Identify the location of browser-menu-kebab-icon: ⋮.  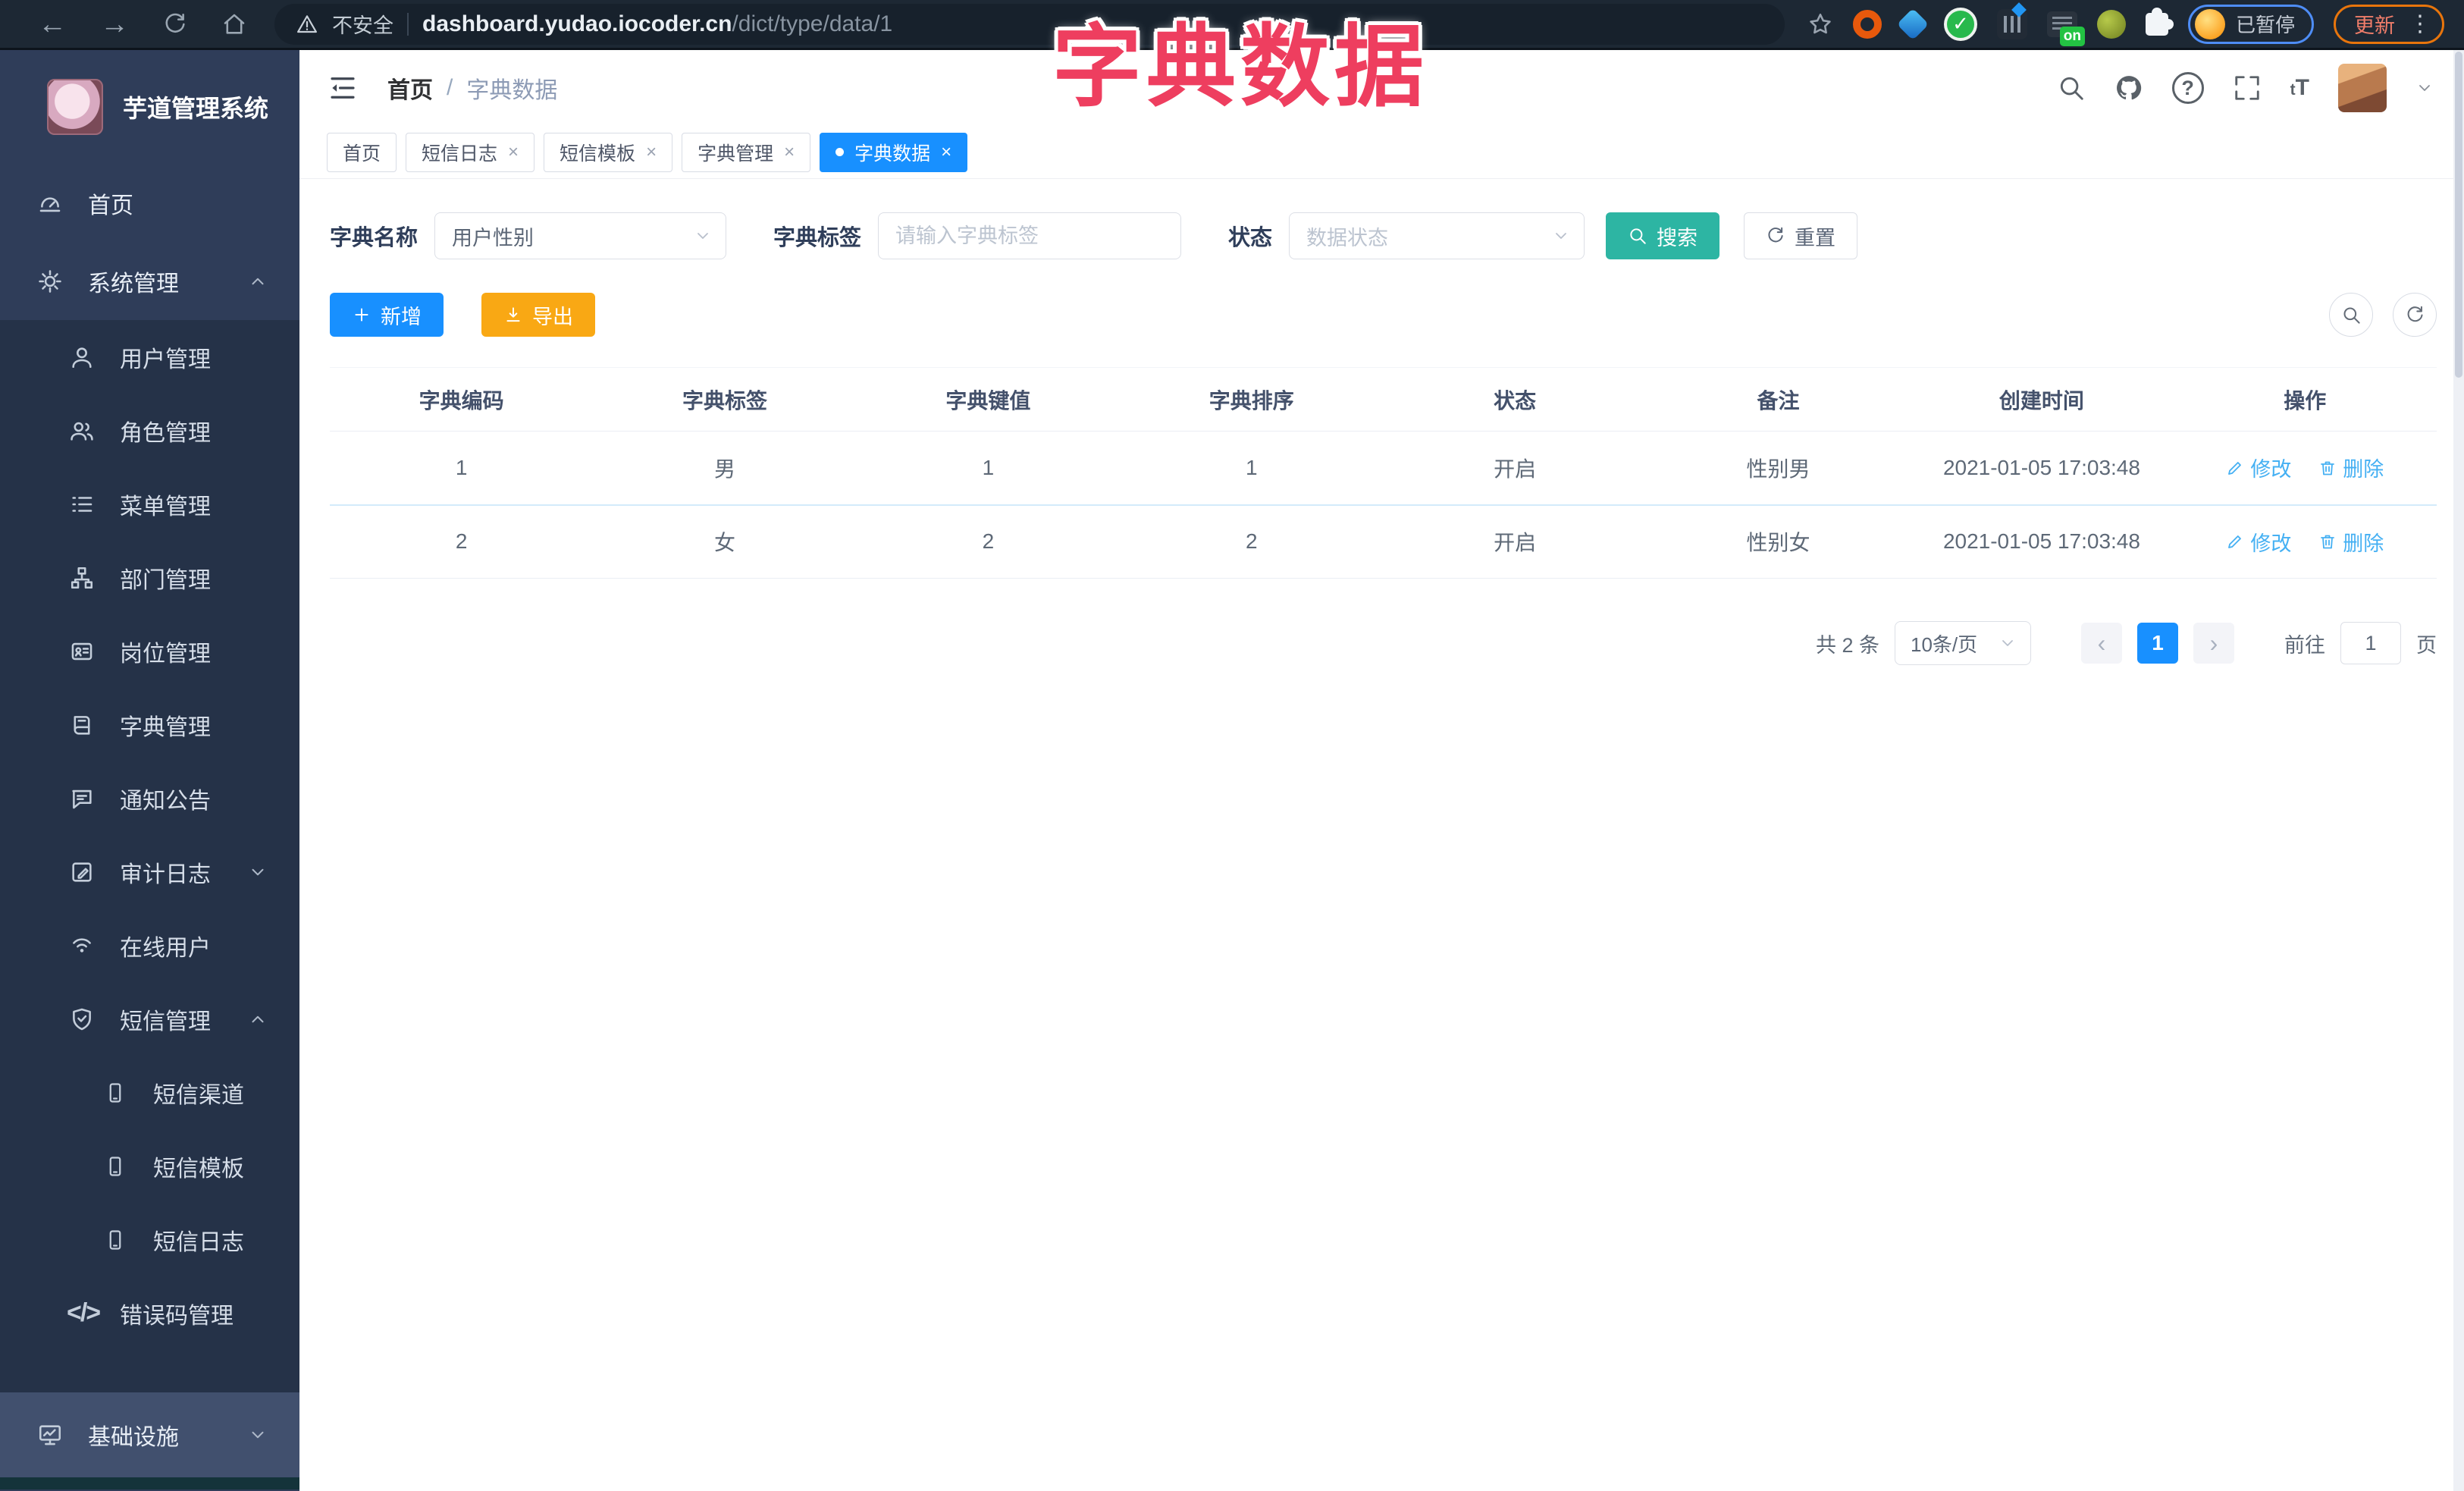
(2420, 24).